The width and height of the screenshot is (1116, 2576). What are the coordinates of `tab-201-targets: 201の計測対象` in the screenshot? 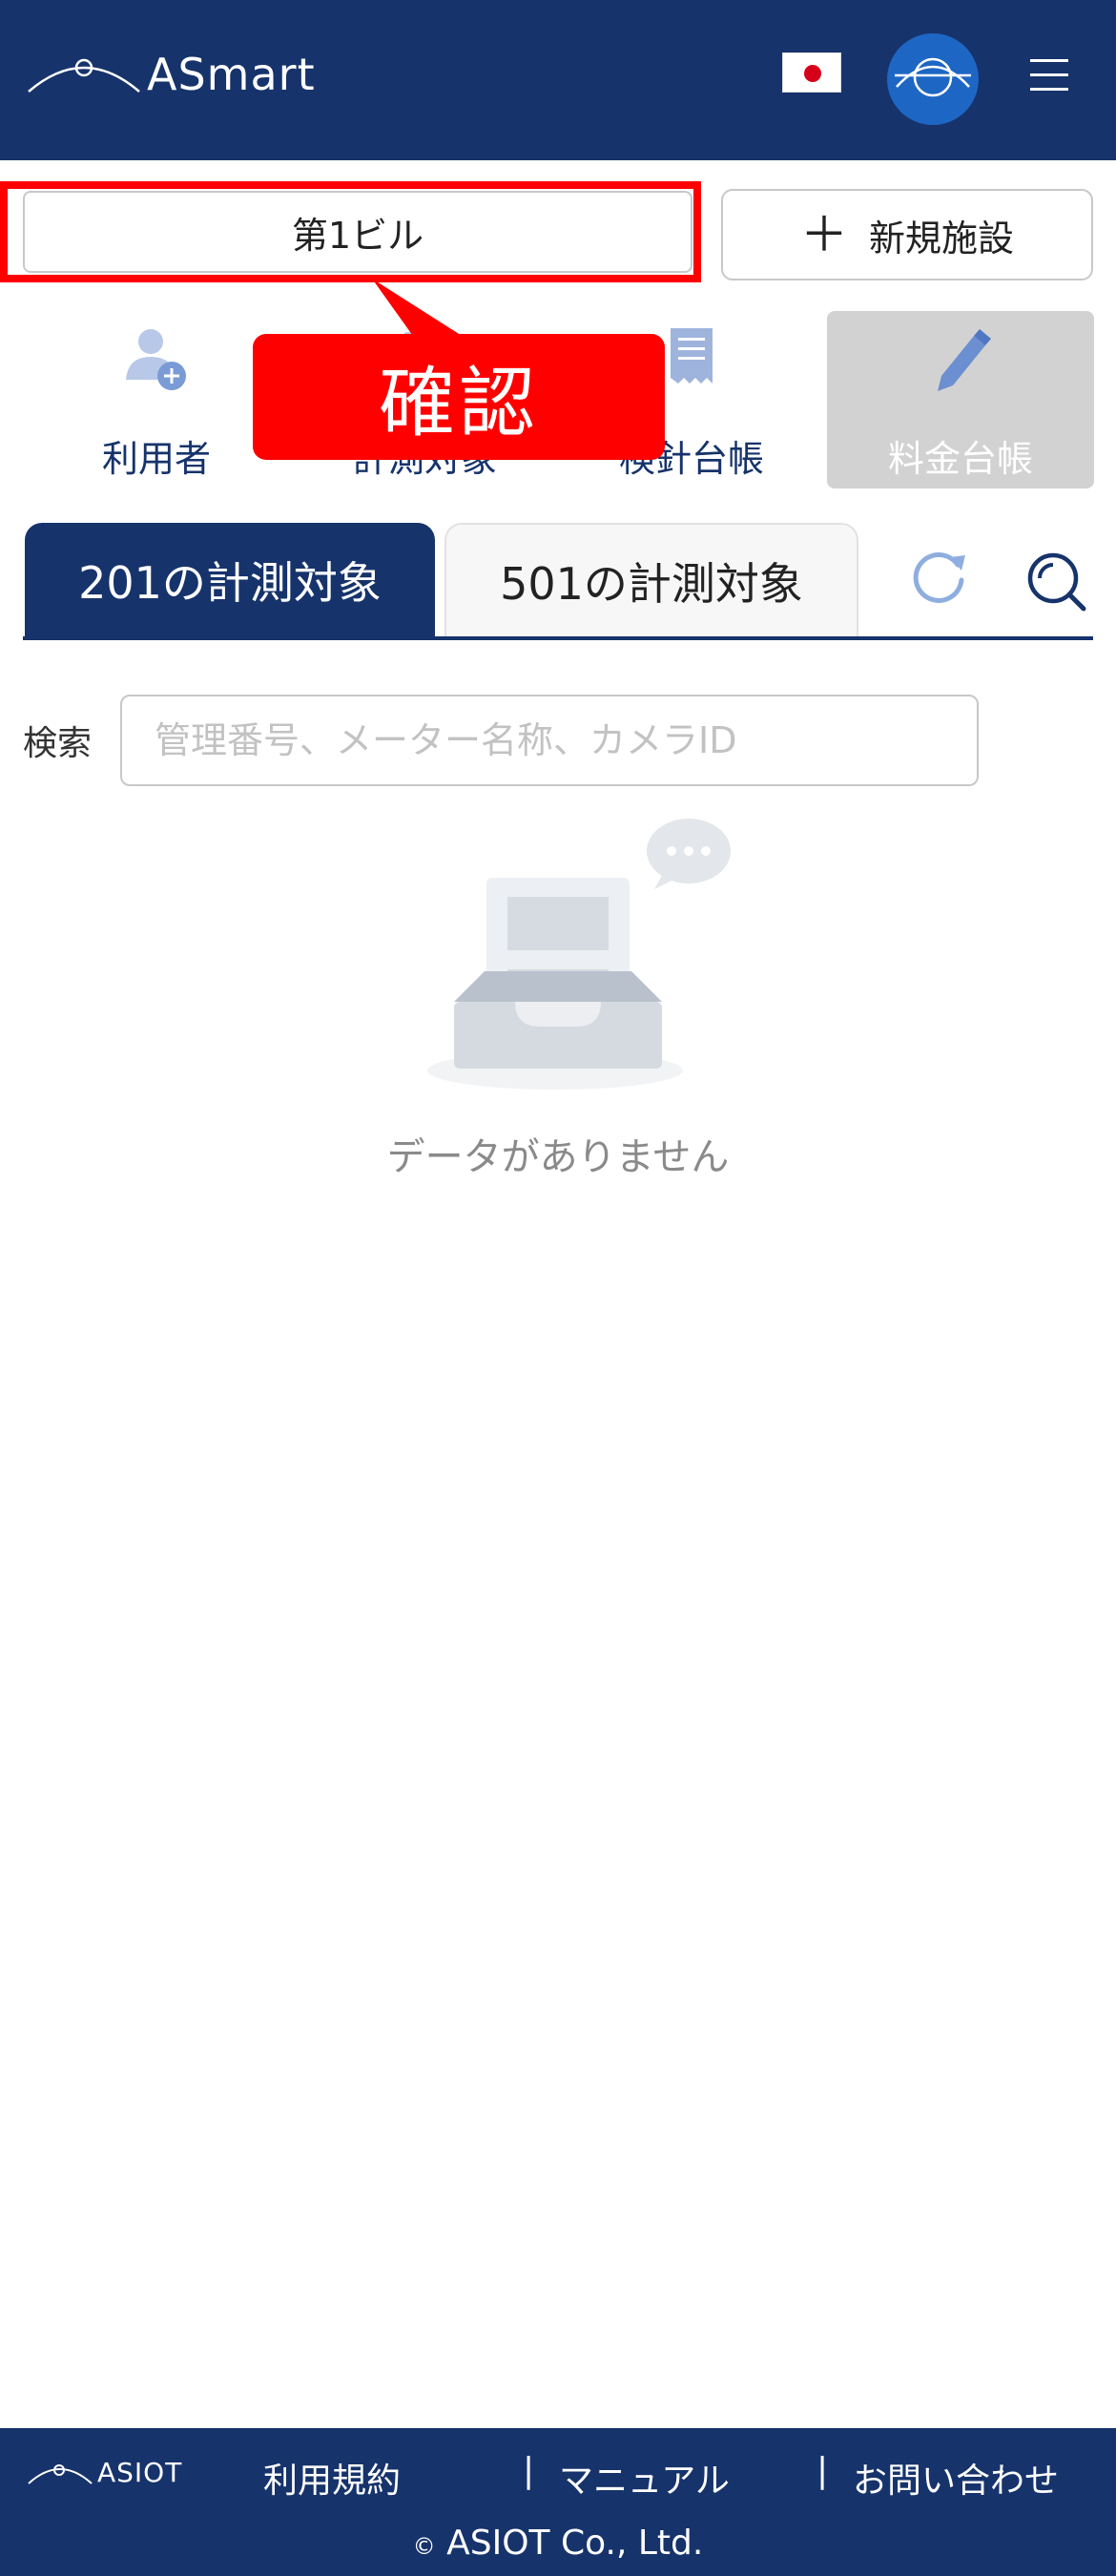 It's located at (230, 580).